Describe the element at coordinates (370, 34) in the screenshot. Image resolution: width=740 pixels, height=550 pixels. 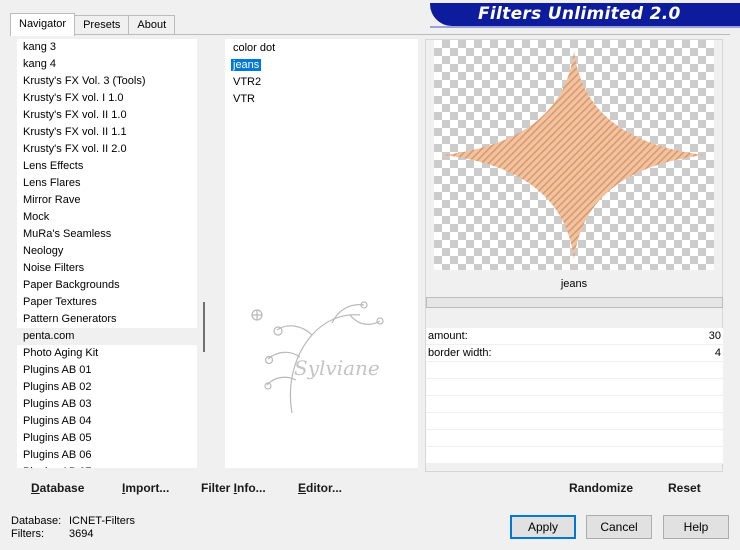
I see `tab-divider` at that location.